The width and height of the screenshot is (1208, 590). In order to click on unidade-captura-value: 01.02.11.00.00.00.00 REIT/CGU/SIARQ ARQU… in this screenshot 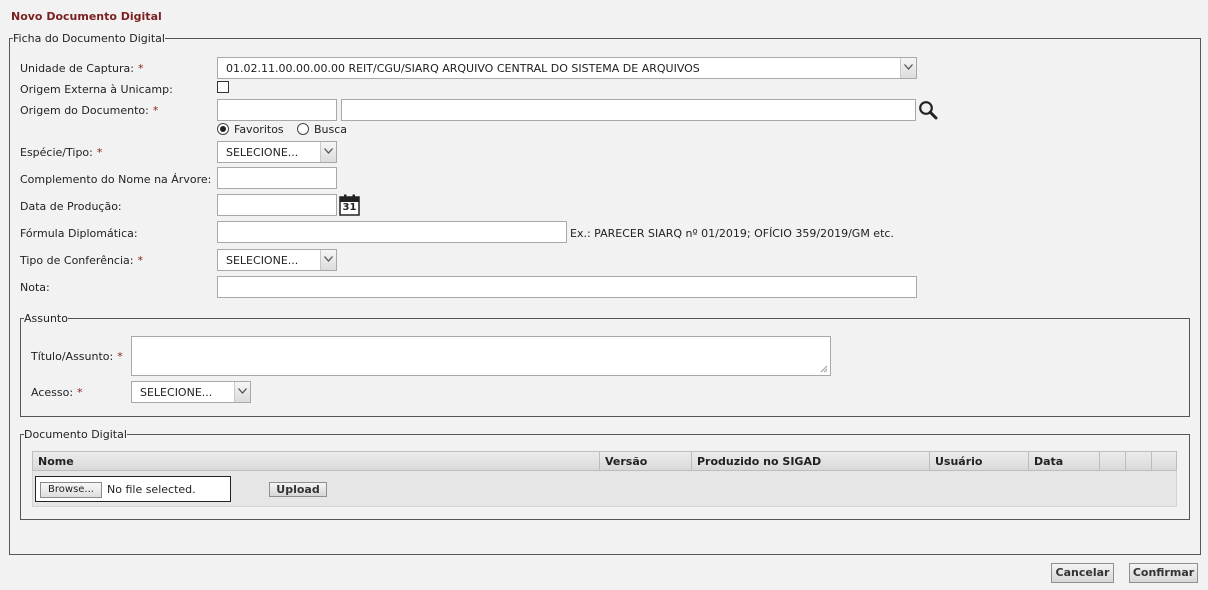, I will do `click(463, 68)`.